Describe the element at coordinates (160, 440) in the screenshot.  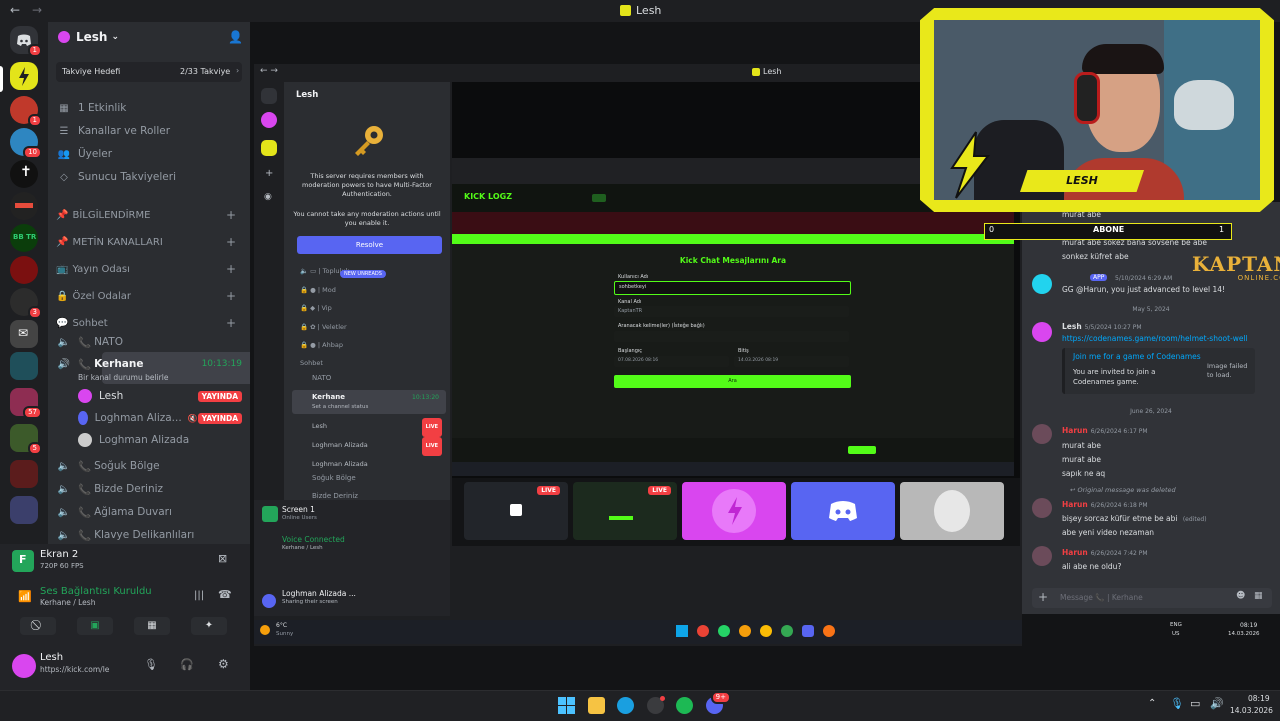
I see `voice-user-loghman-2: Loghman Alizada` at that location.